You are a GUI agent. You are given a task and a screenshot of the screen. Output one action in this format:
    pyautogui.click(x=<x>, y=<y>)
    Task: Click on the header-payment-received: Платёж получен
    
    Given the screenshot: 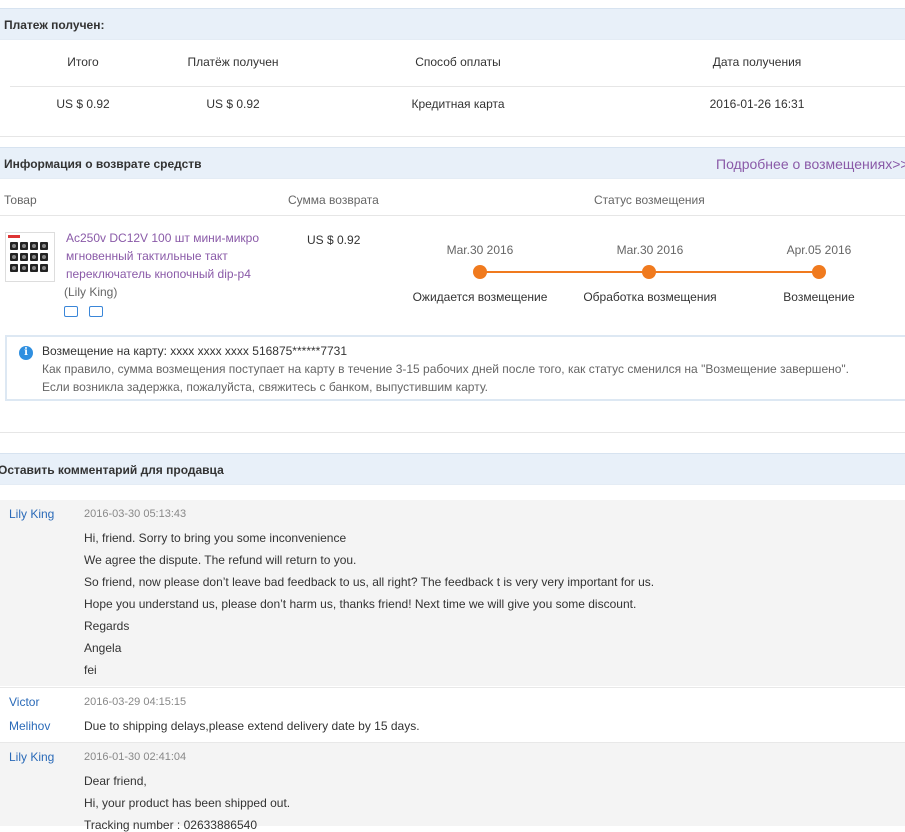 What is the action you would take?
    pyautogui.click(x=233, y=62)
    